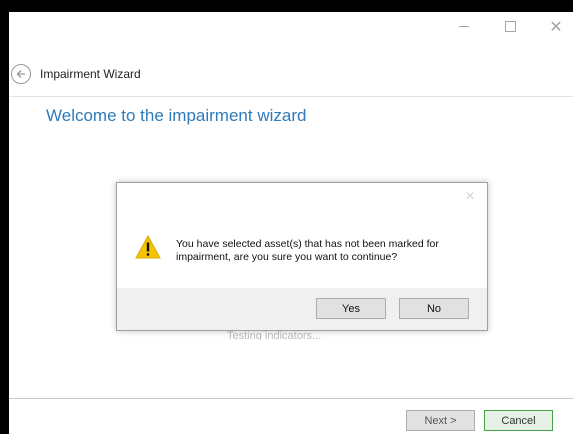 The width and height of the screenshot is (573, 434). Describe the element at coordinates (518, 420) in the screenshot. I see `cancel-button: Cancel` at that location.